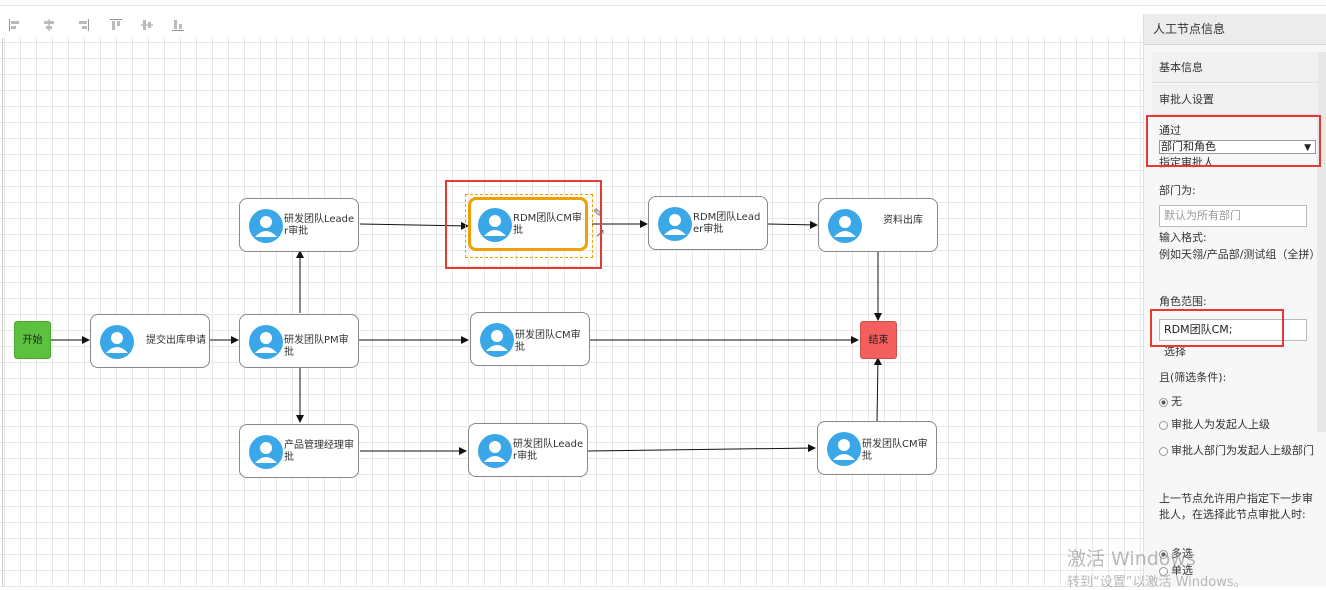  What do you see at coordinates (903, 220) in the screenshot?
I see `node-label: 资料出库` at bounding box center [903, 220].